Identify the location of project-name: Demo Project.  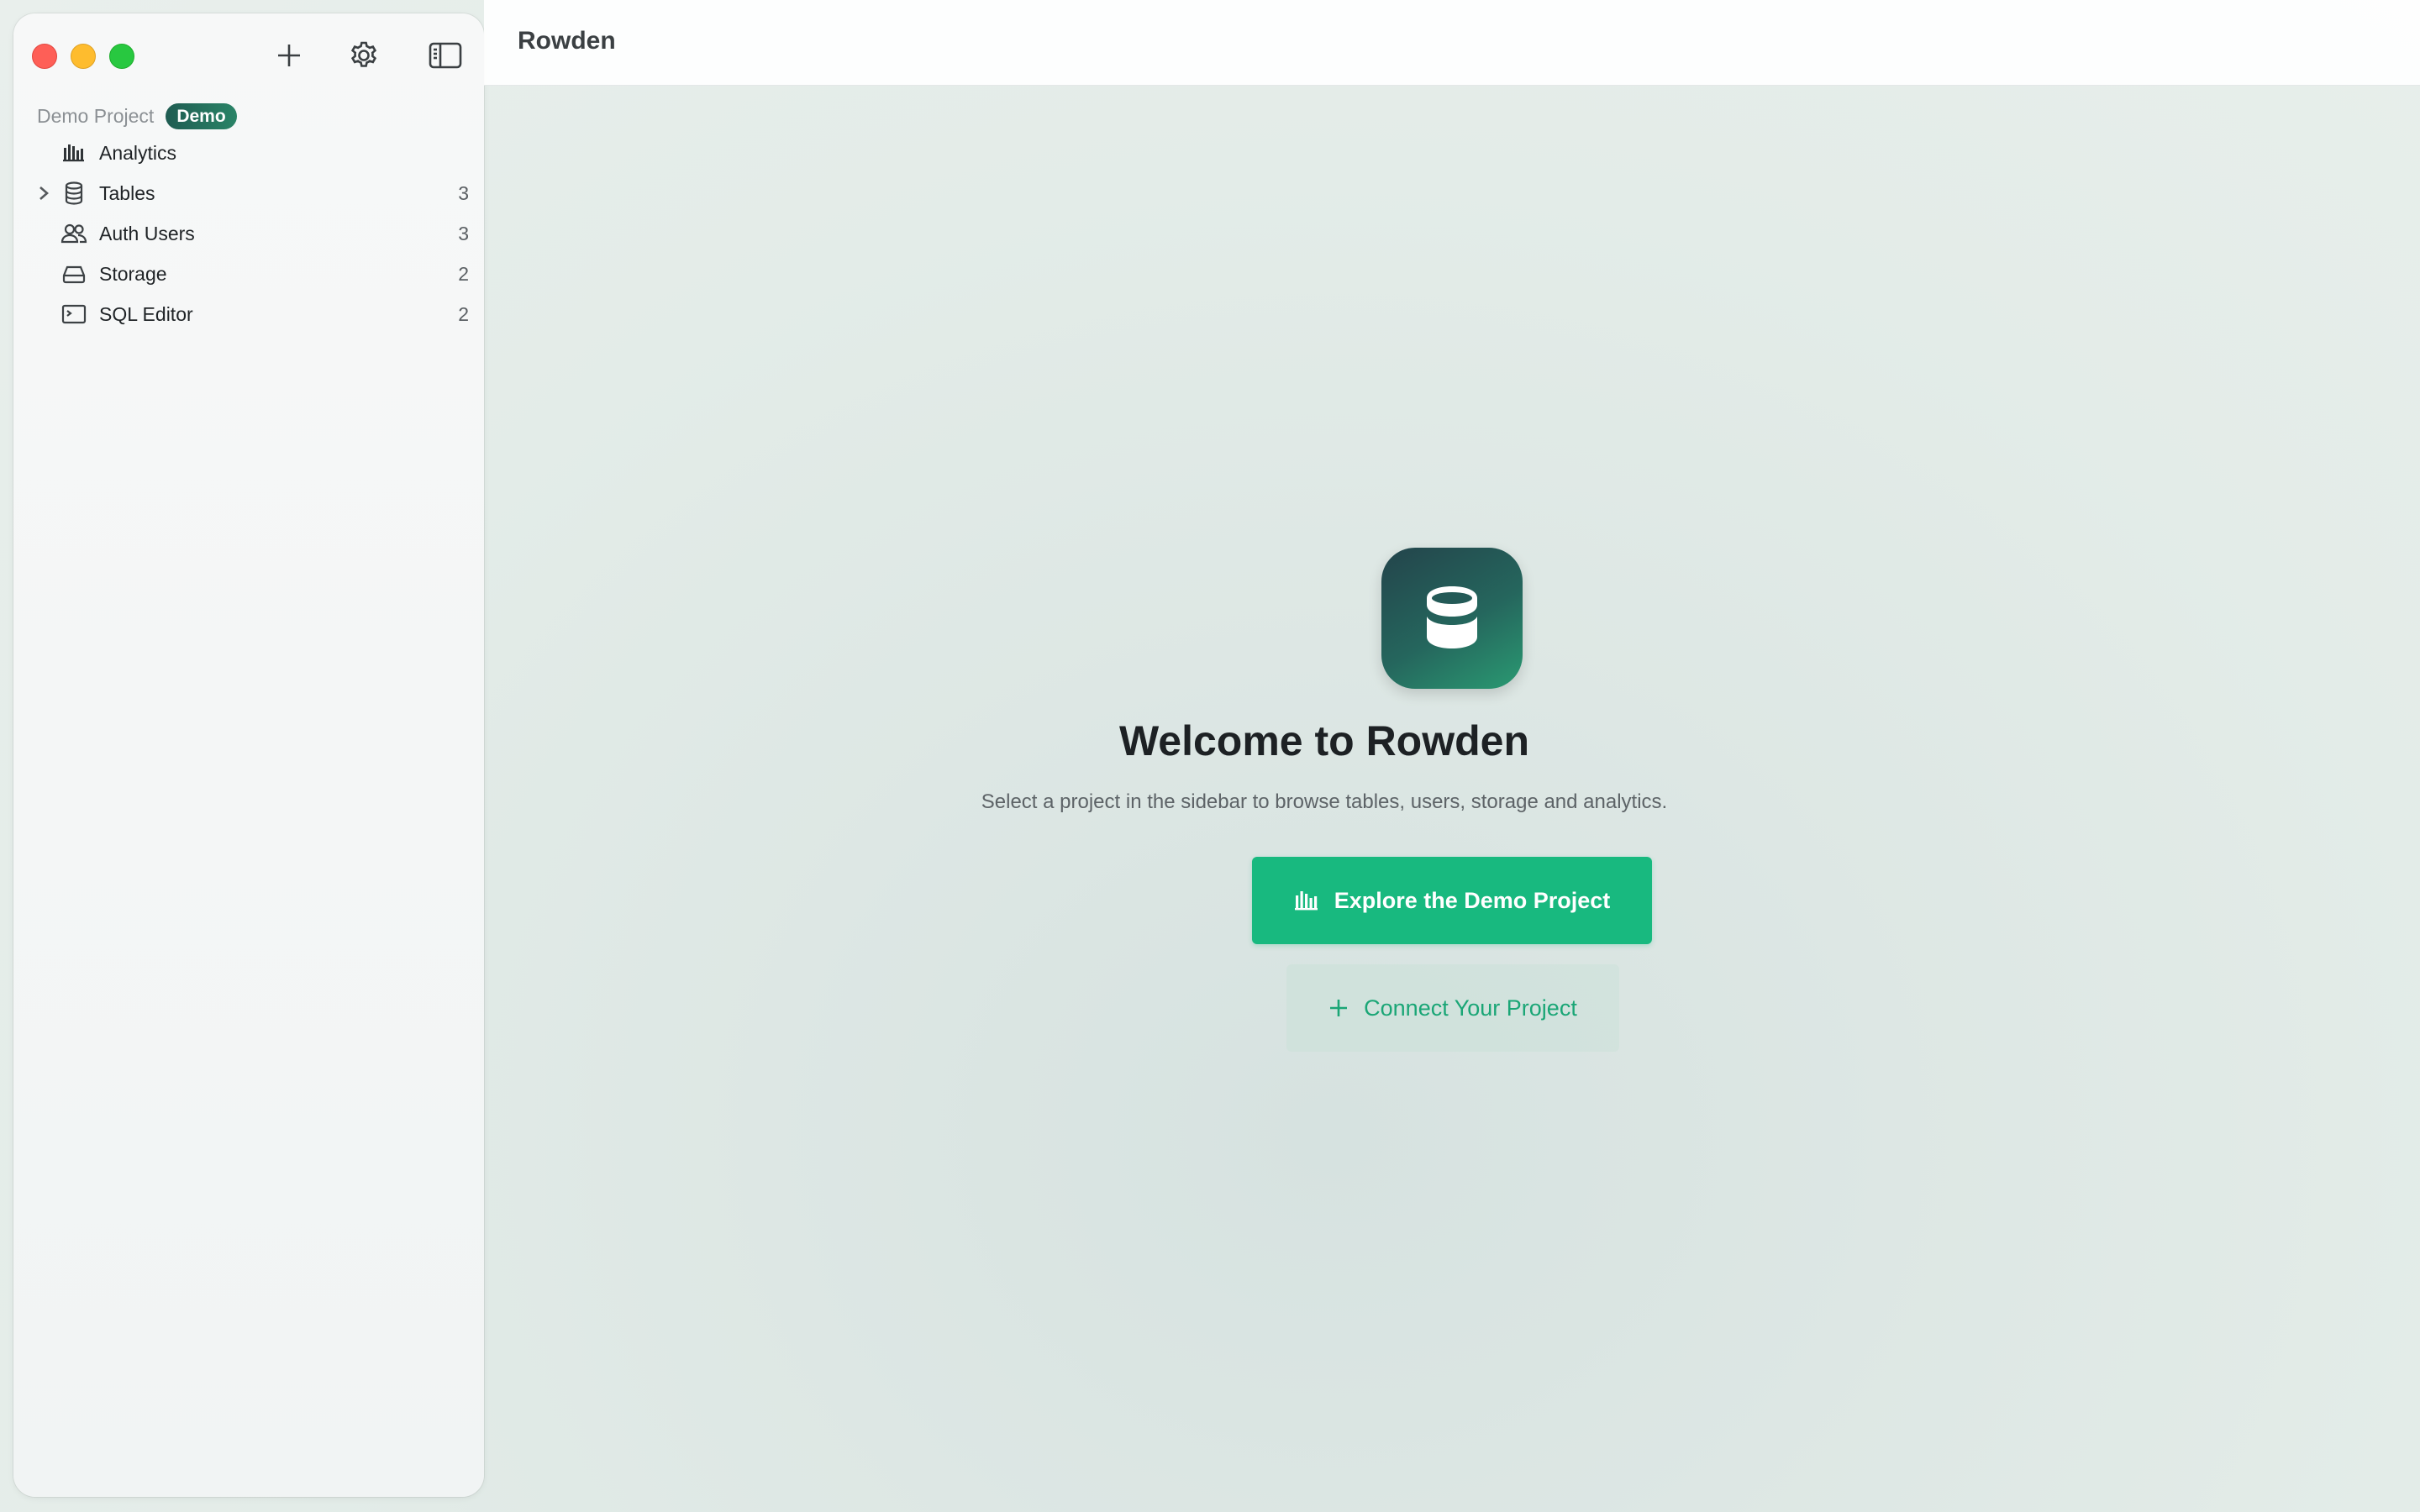
(96, 115).